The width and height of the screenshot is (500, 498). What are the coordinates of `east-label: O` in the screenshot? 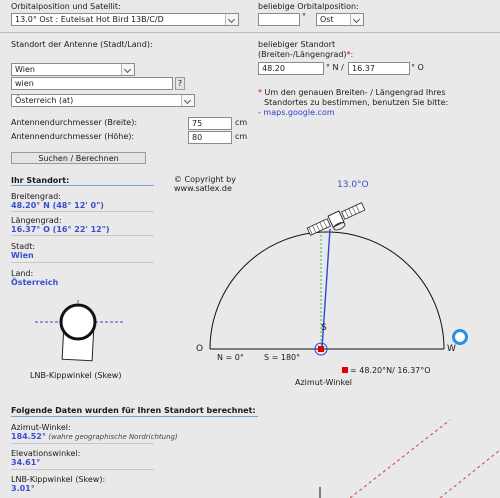 It's located at (200, 349).